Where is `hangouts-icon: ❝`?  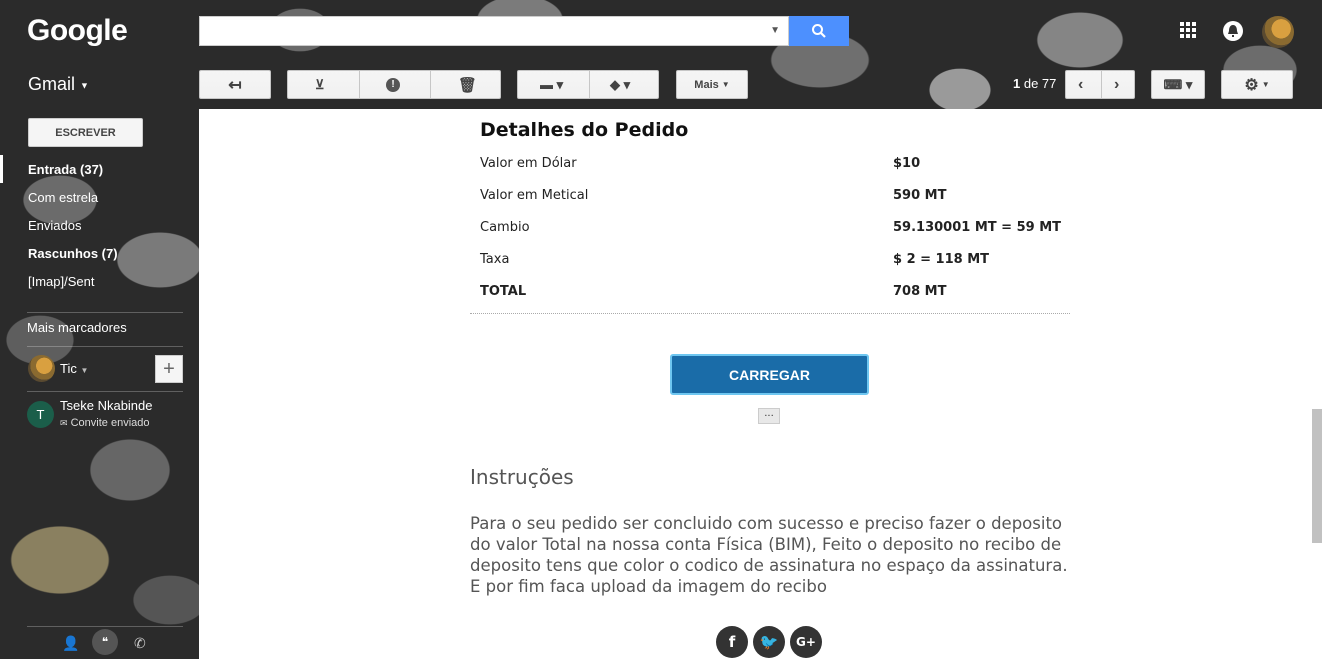
hangouts-icon: ❝ is located at coordinates (105, 642).